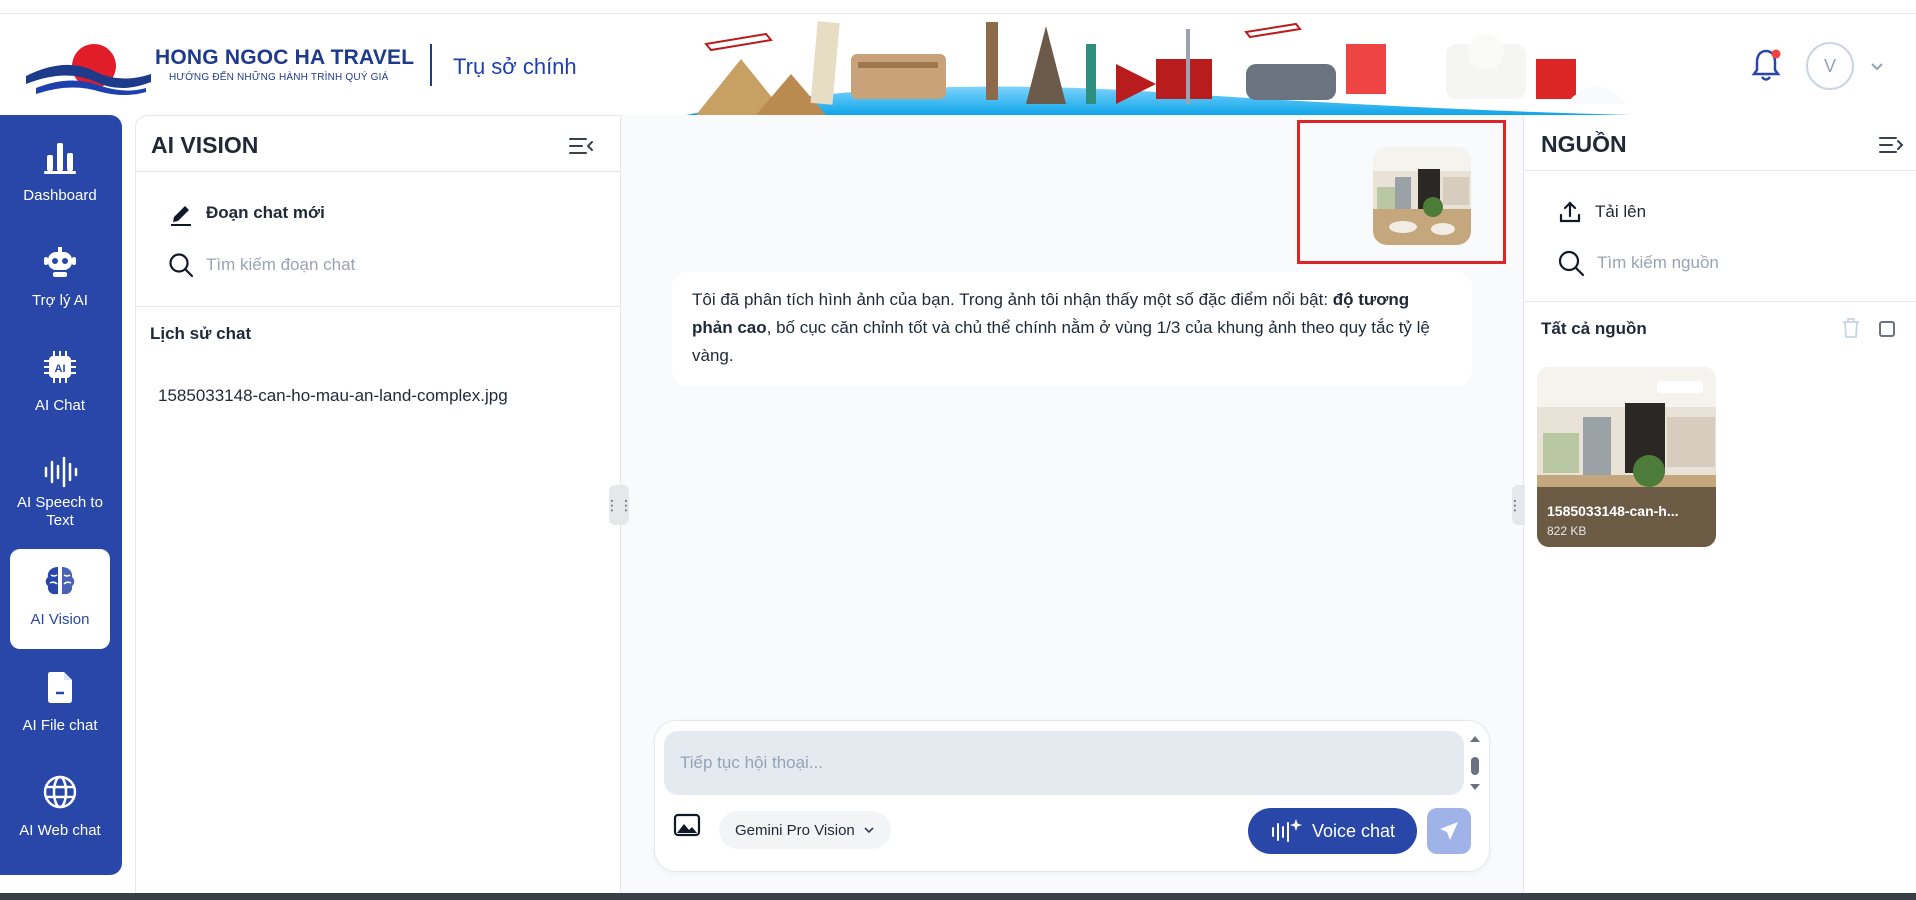  I want to click on expand-panel-icon, so click(1891, 145).